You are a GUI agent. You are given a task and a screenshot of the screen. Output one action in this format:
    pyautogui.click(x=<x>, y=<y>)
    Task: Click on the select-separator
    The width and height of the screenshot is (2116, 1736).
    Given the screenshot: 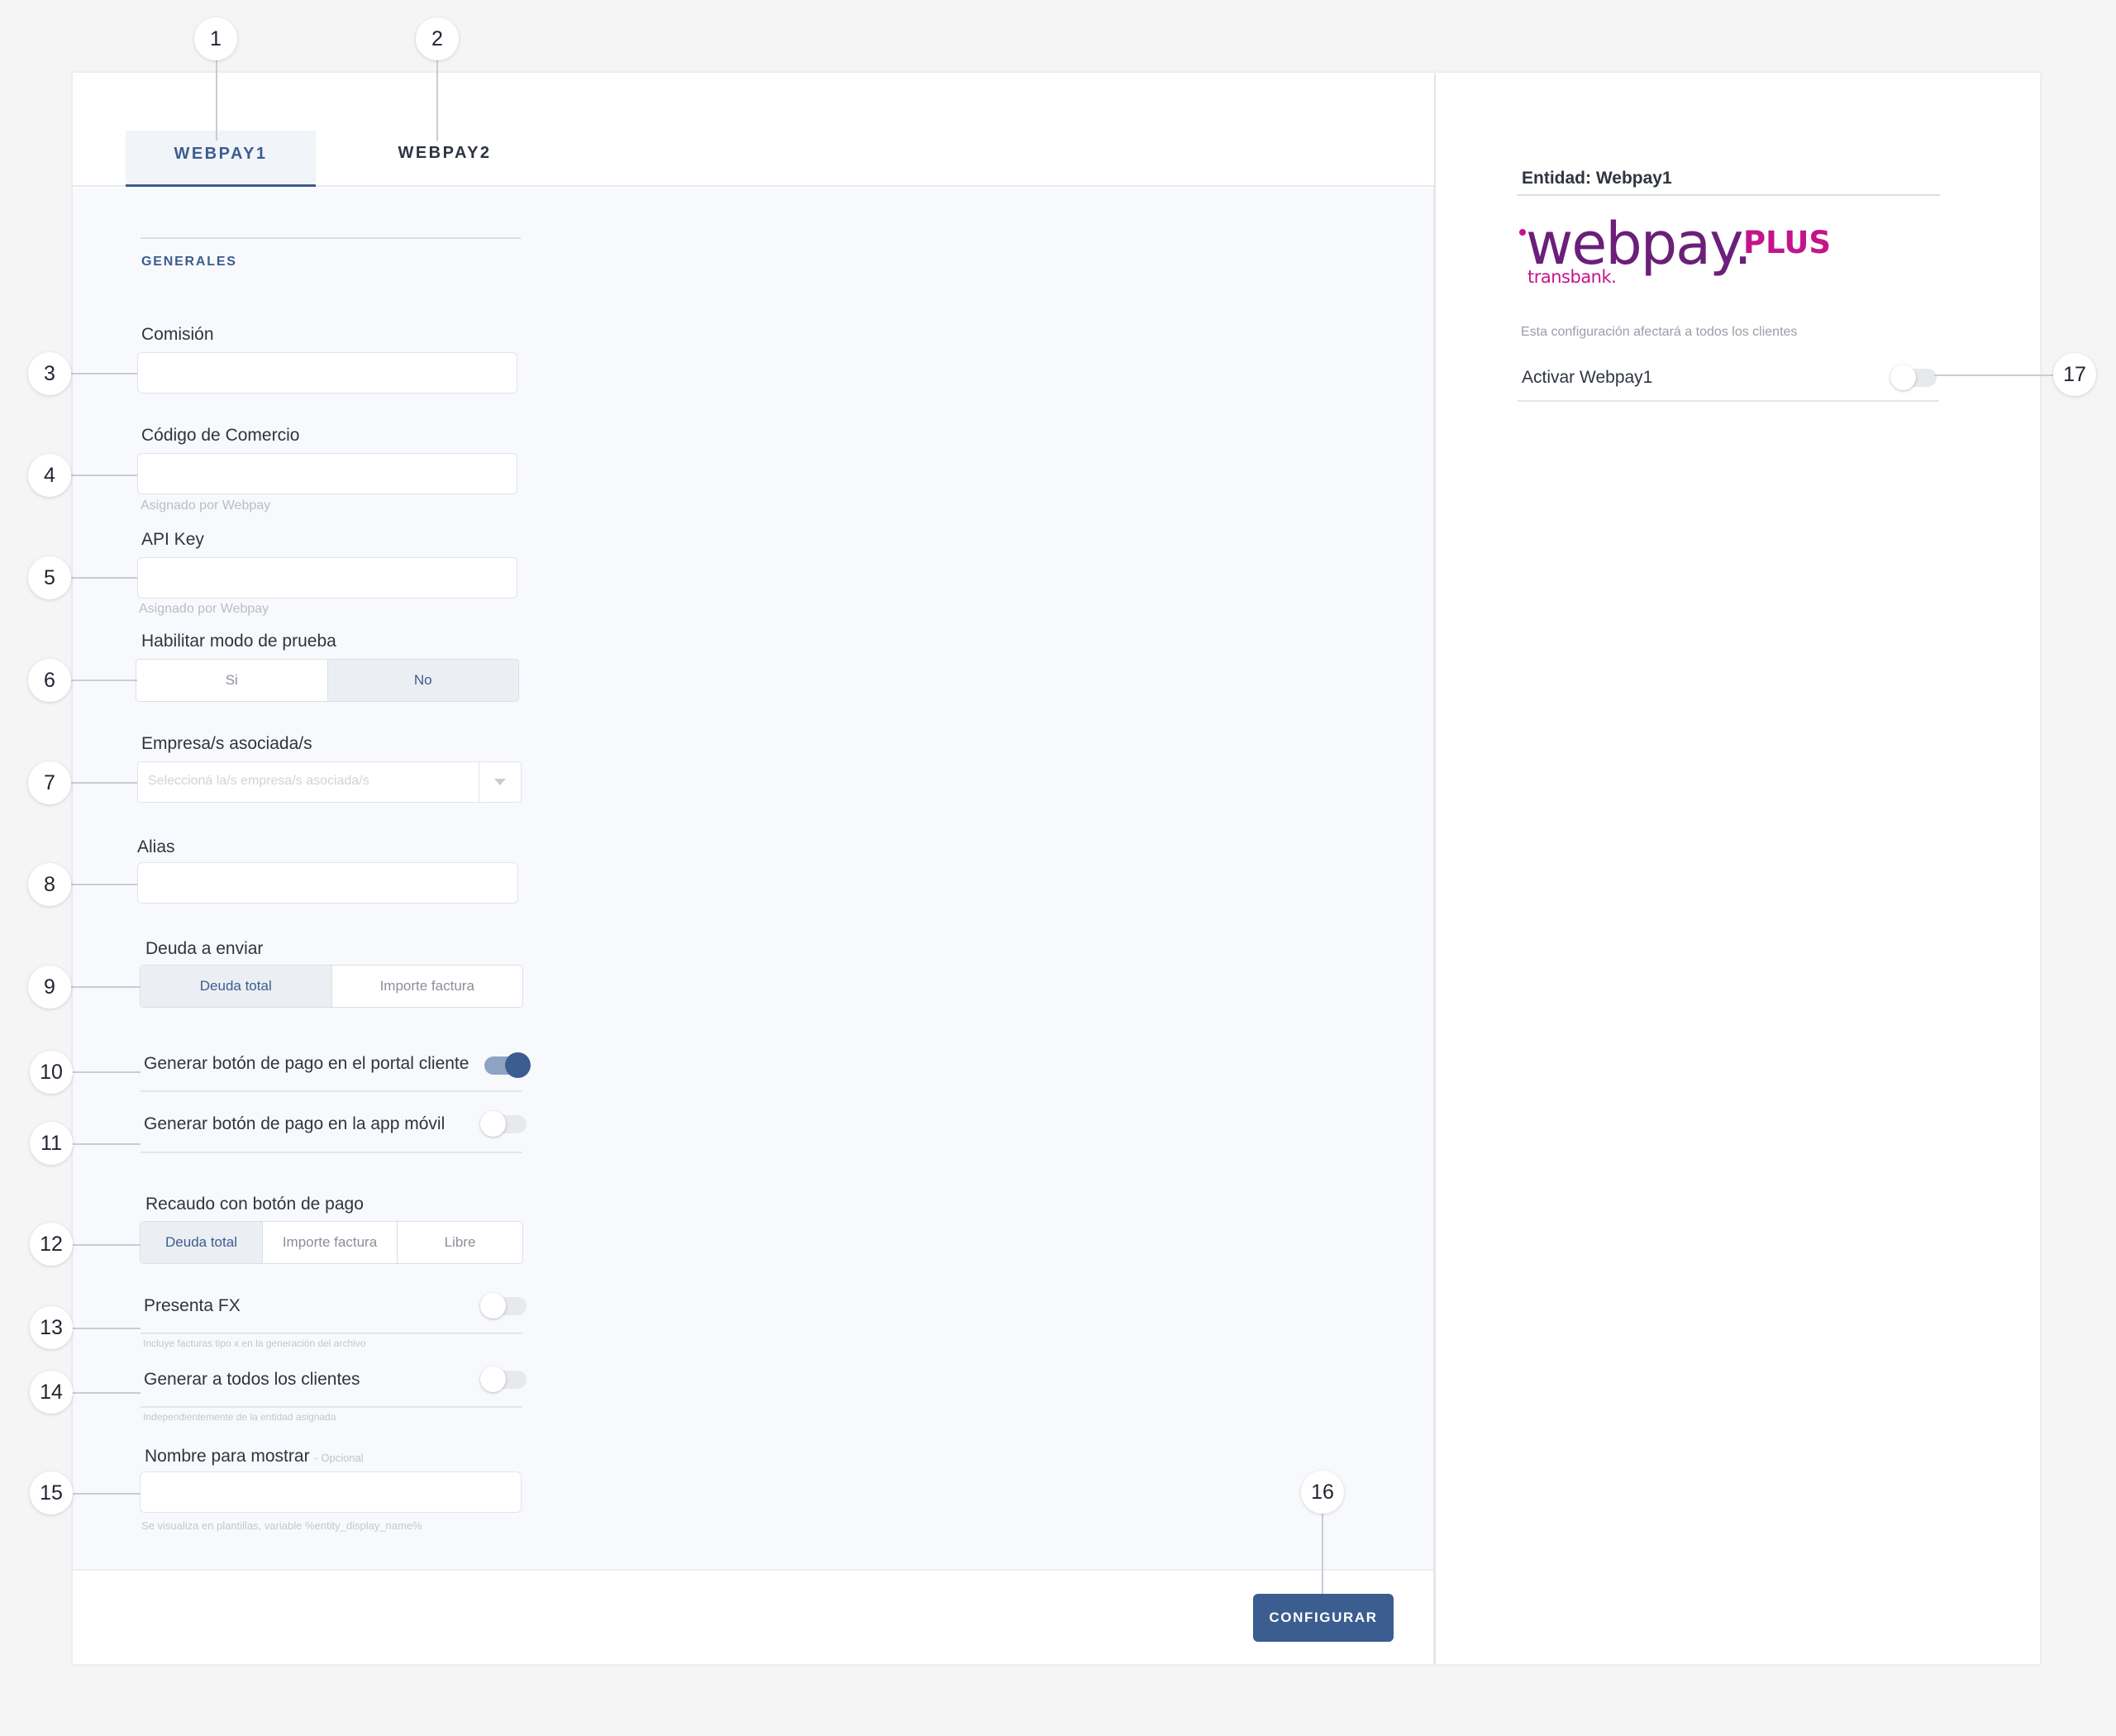 What is the action you would take?
    pyautogui.click(x=478, y=782)
    